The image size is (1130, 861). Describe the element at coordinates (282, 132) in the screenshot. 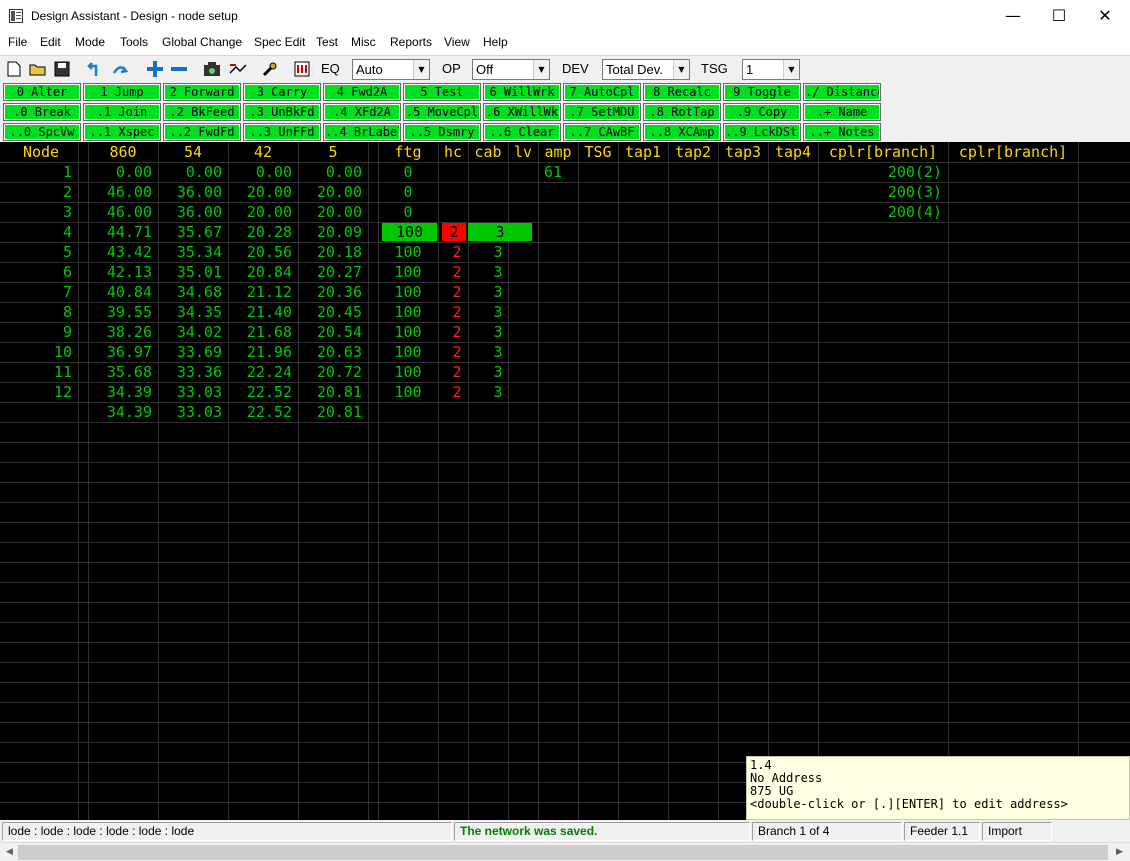

I see `function-key-button: ..3 UnFFd` at that location.